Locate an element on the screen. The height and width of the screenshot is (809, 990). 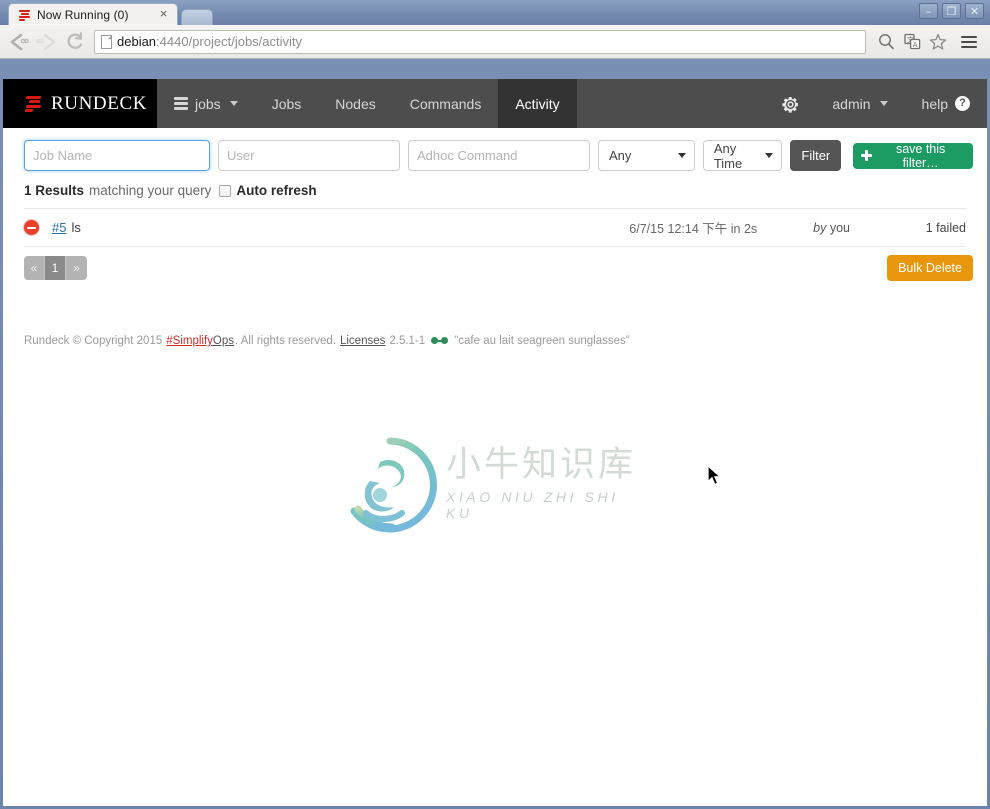
close-tab-icon: × is located at coordinates (163, 14).